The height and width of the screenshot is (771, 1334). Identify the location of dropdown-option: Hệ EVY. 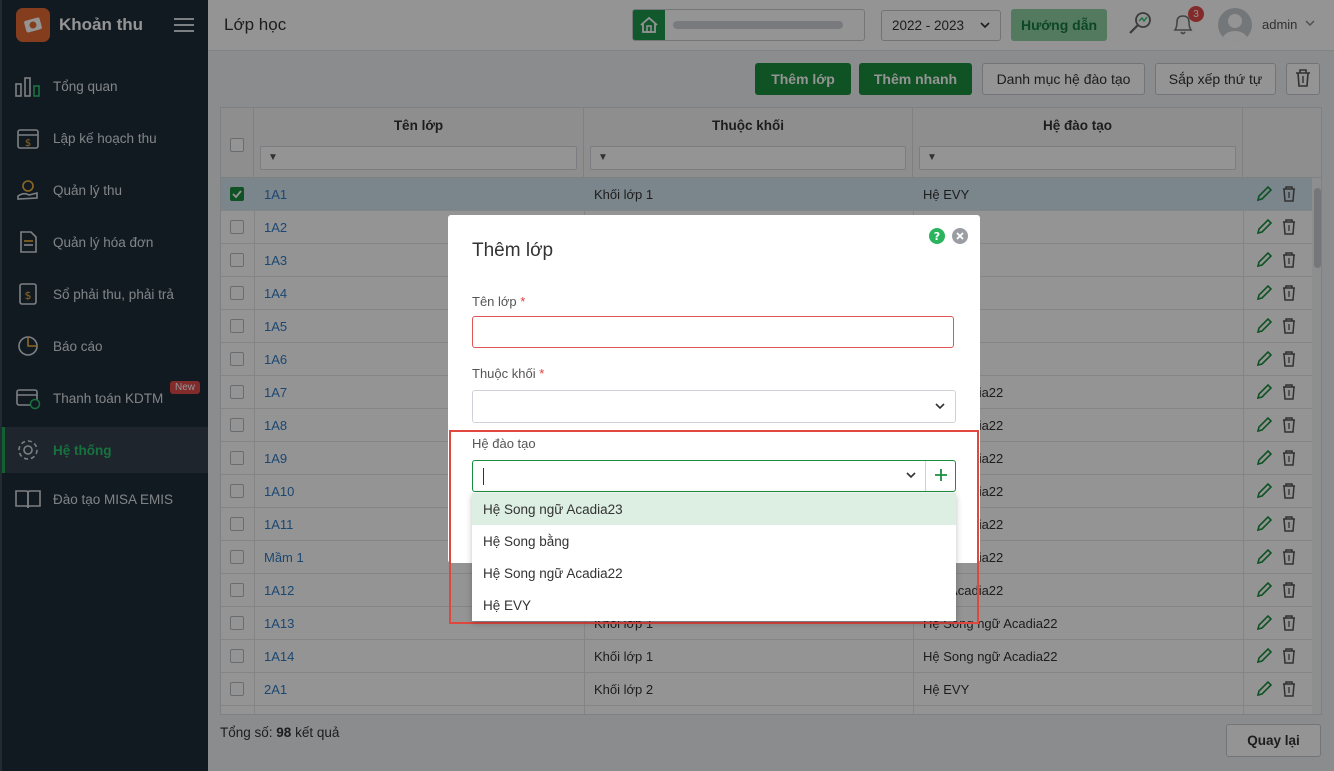
(714, 605).